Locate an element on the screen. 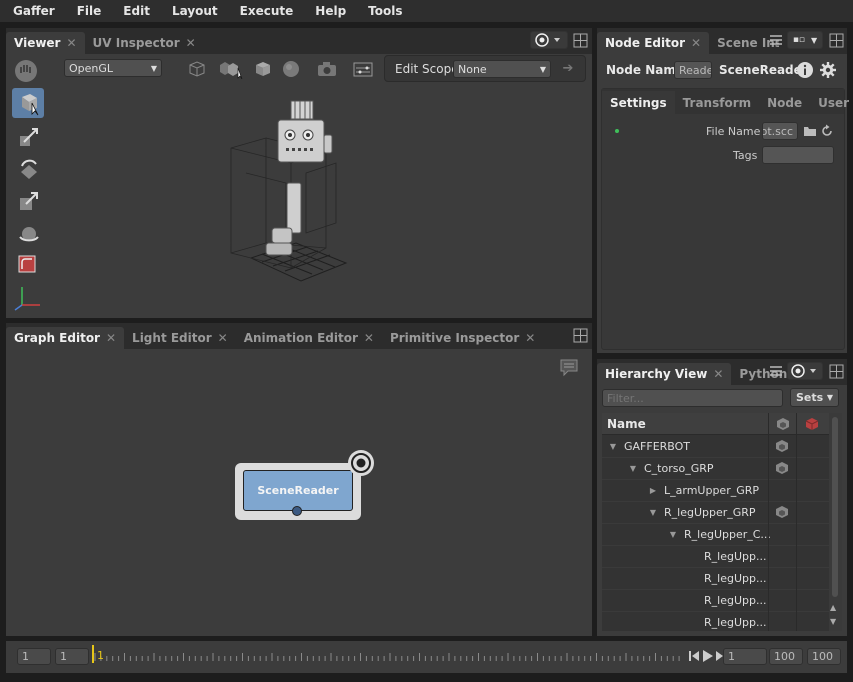 The image size is (853, 682). output-plug is located at coordinates (297, 511).